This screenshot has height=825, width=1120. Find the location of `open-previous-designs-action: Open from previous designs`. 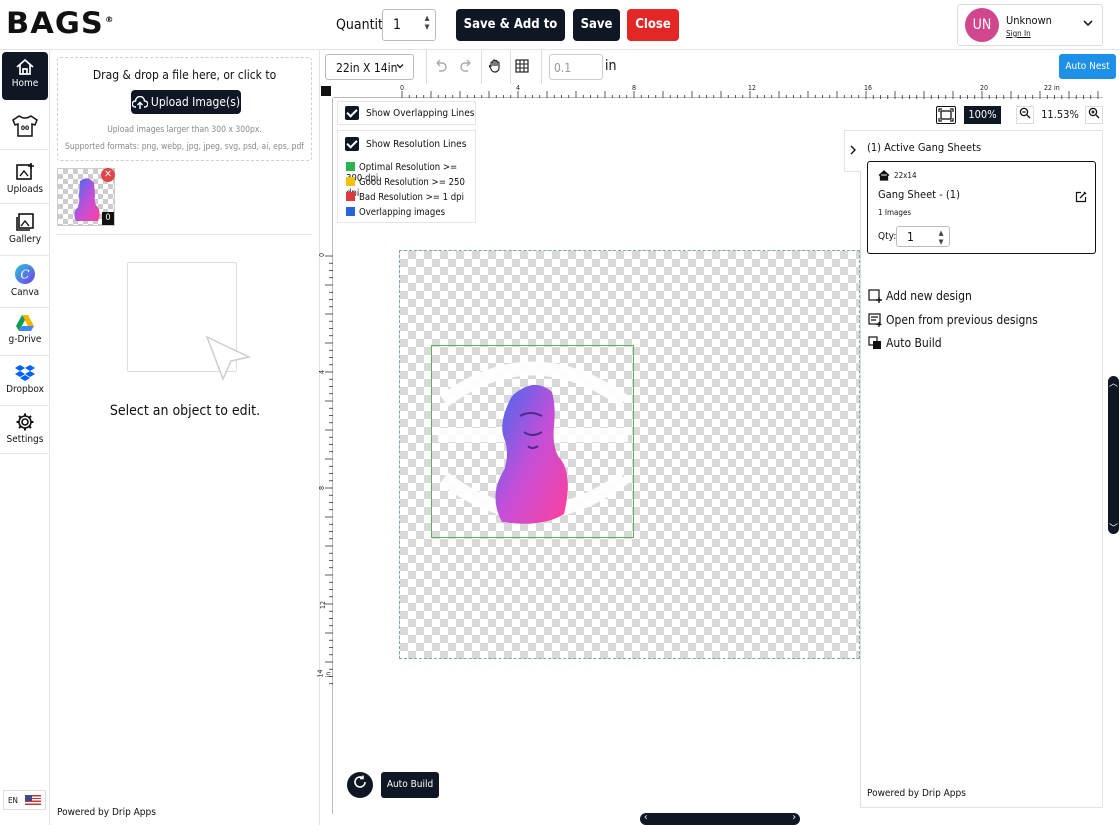

open-previous-designs-action: Open from previous designs is located at coordinates (953, 320).